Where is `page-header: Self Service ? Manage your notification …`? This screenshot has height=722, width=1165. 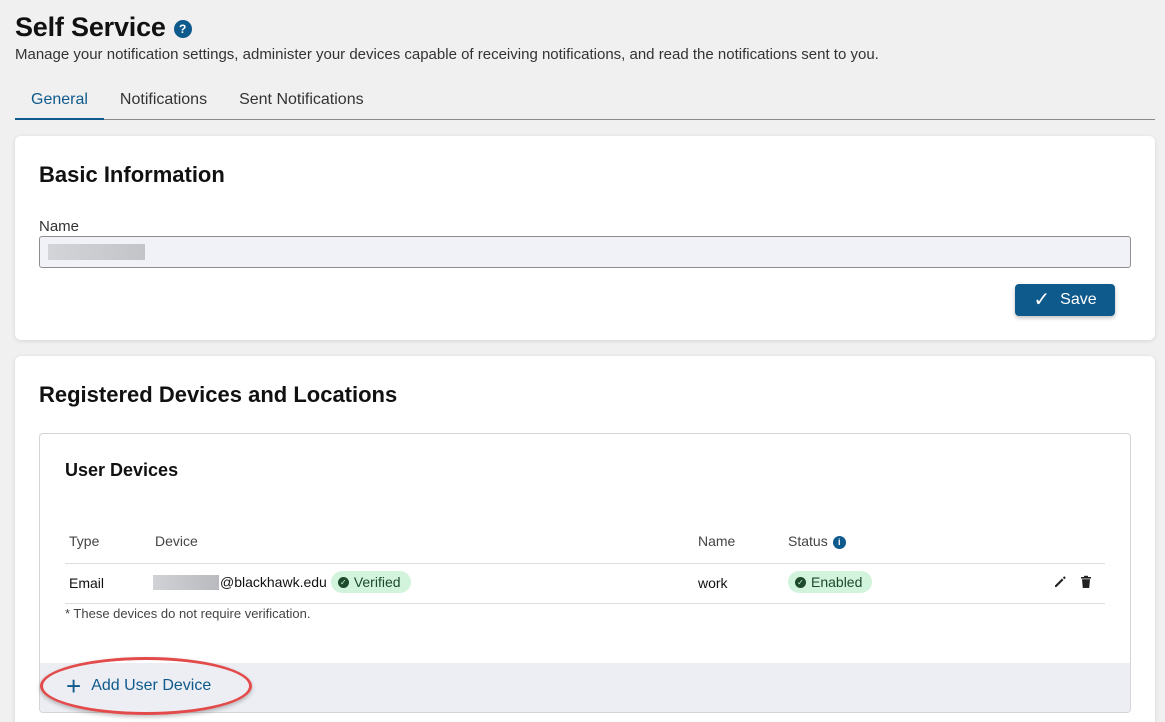
page-header: Self Service ? Manage your notification … is located at coordinates (447, 37).